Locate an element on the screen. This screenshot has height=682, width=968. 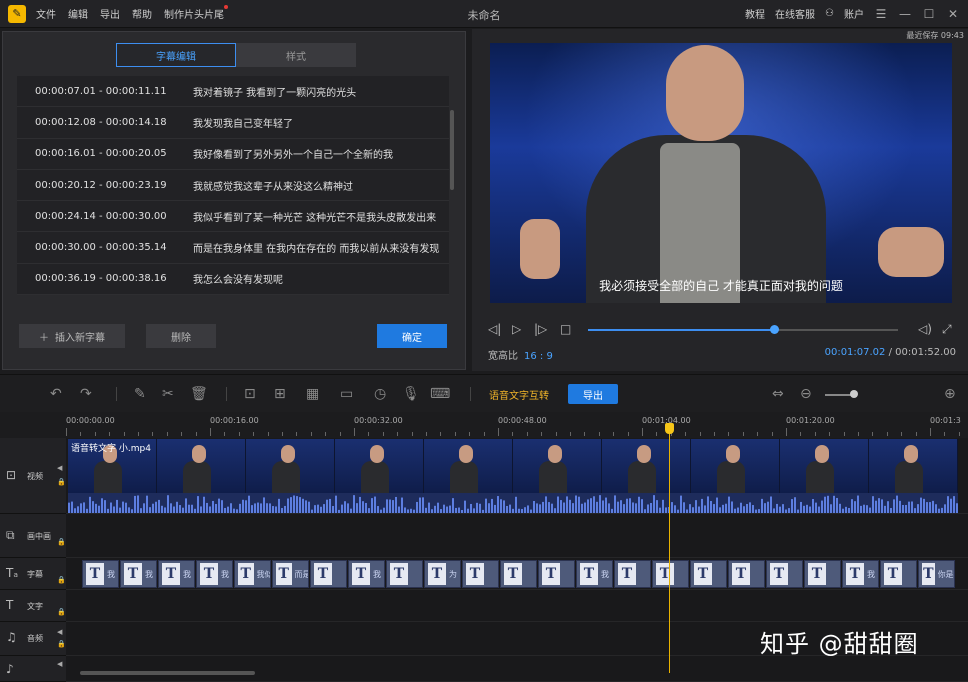
aspect-ratio: 宽高比 16 : 9 is located at coordinates (520, 354).